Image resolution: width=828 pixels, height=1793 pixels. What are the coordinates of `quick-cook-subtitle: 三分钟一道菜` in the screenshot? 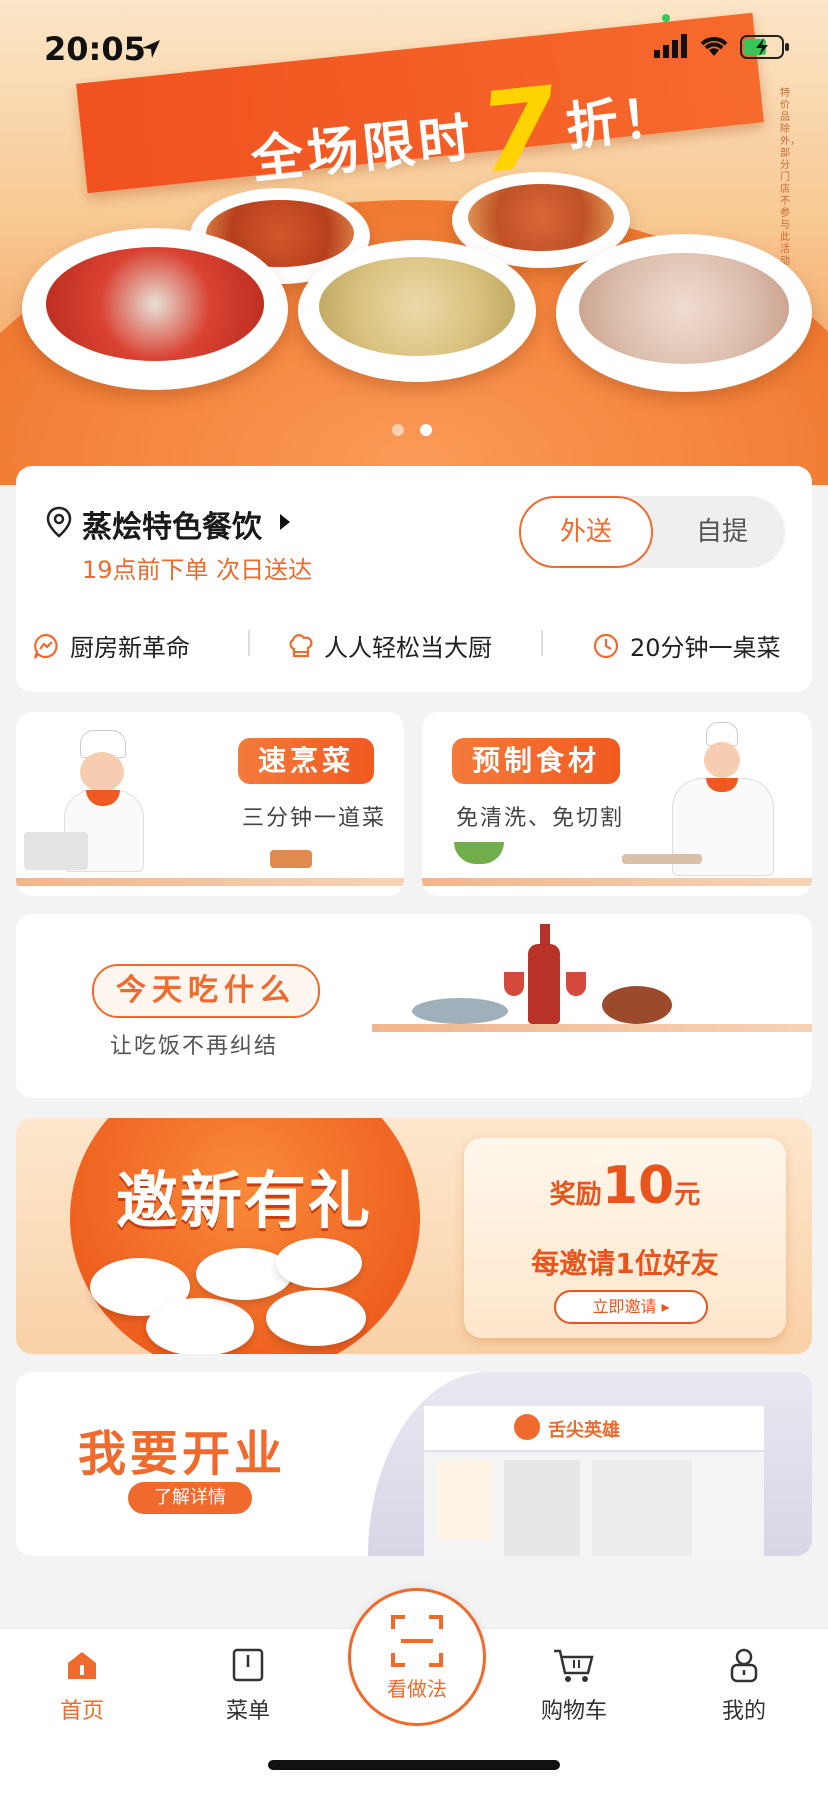 It's located at (314, 818).